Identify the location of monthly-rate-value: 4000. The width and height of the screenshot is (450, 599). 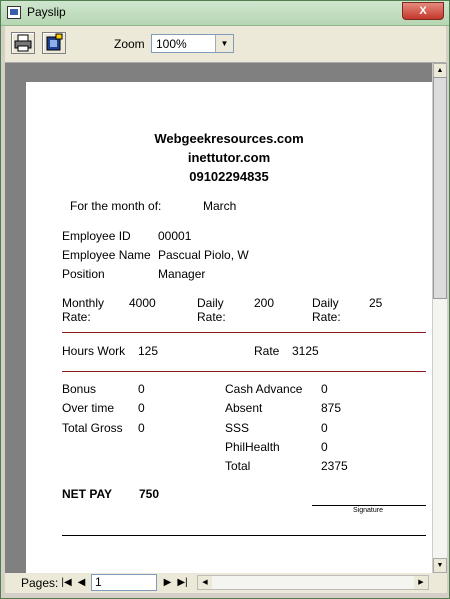
(142, 303).